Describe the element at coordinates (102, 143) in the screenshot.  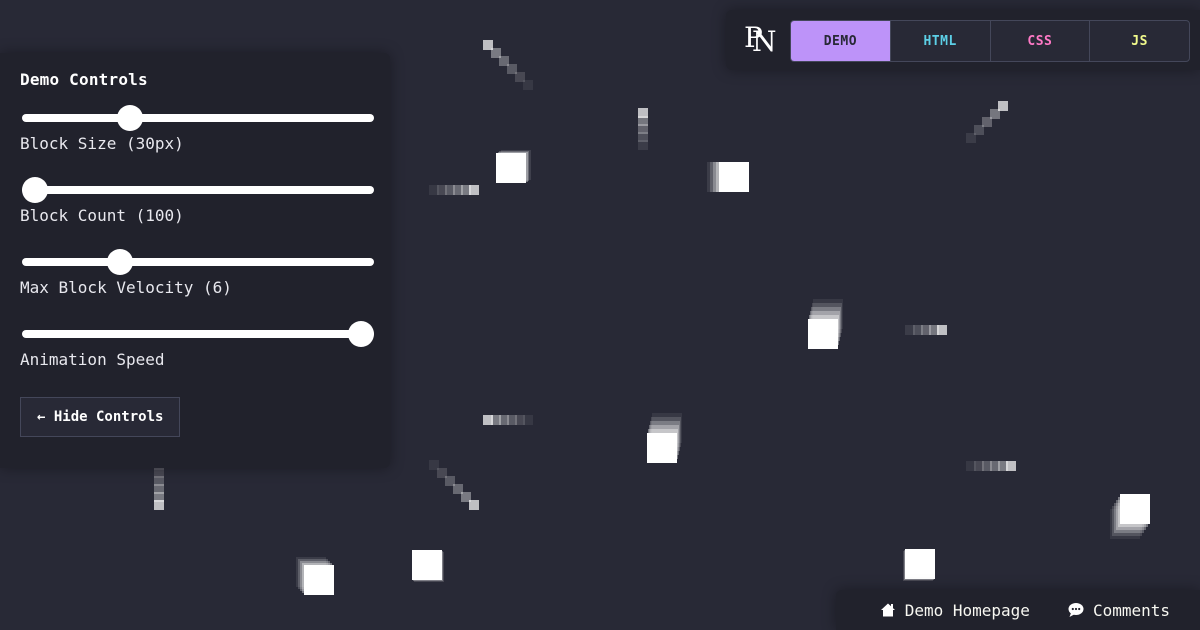
I see `block-size-label: Block Size (30px)` at that location.